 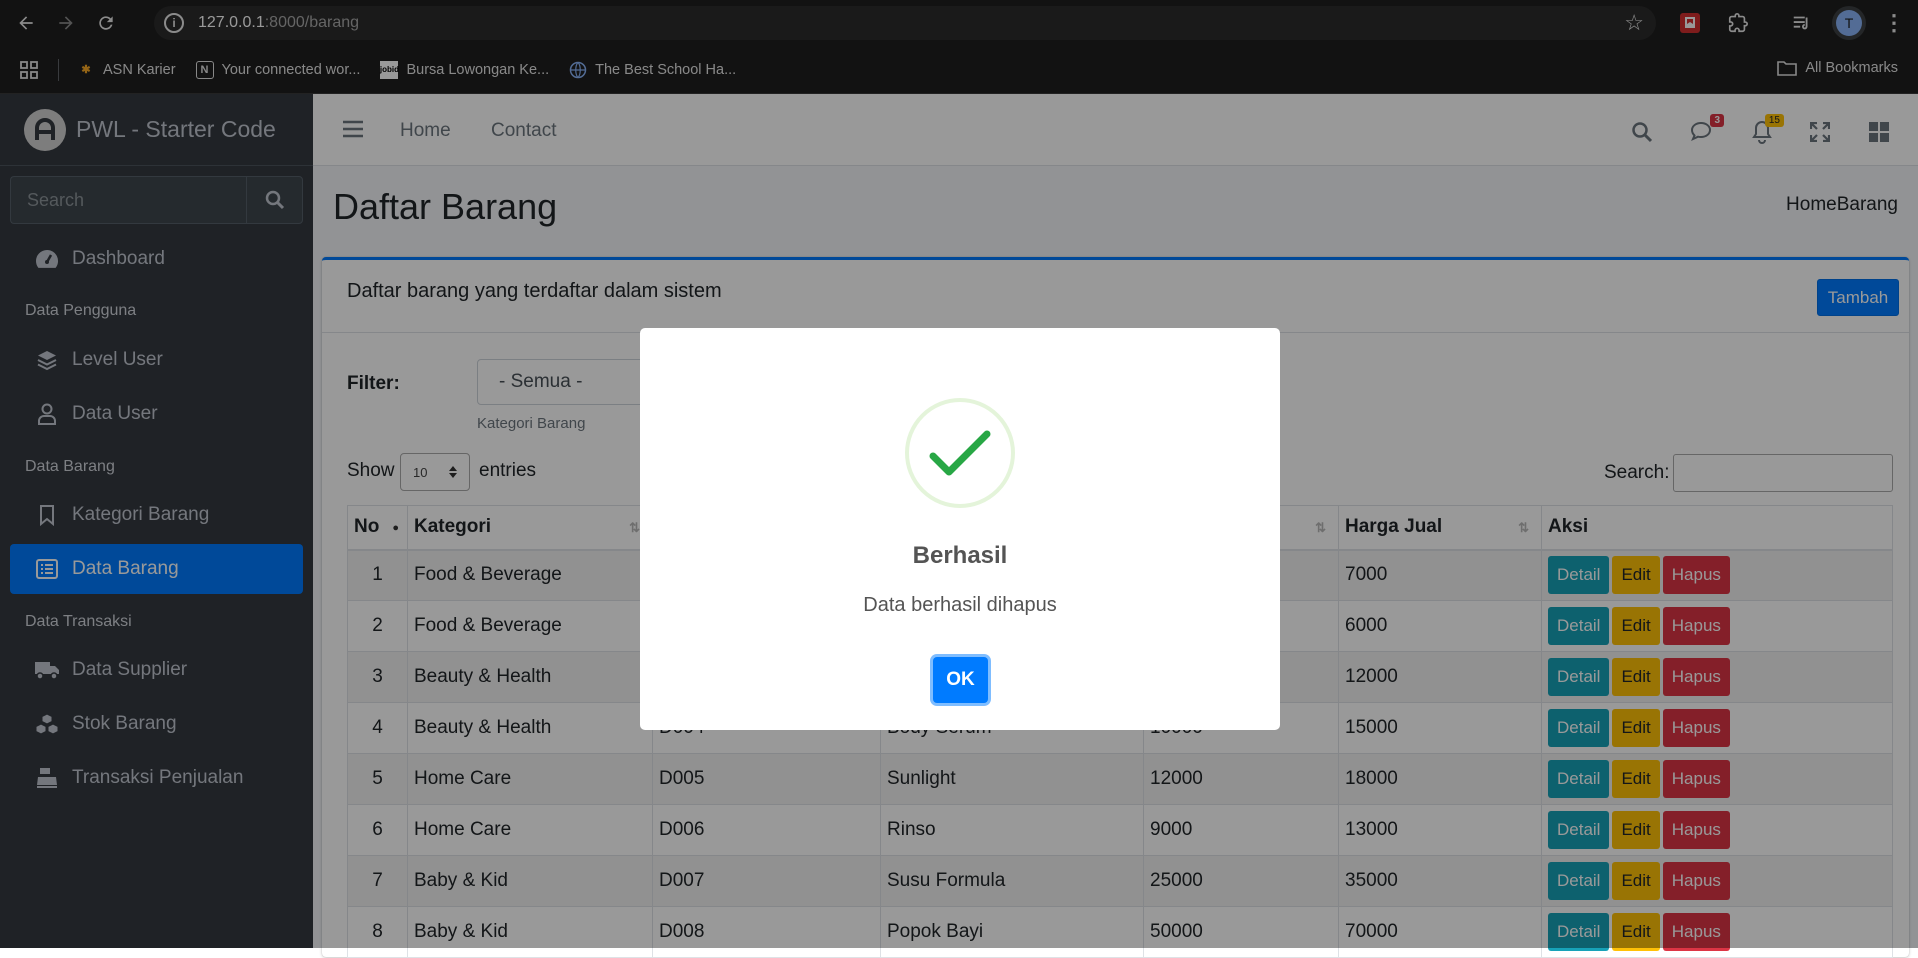 What do you see at coordinates (960, 680) in the screenshot?
I see `ok-button: OK` at bounding box center [960, 680].